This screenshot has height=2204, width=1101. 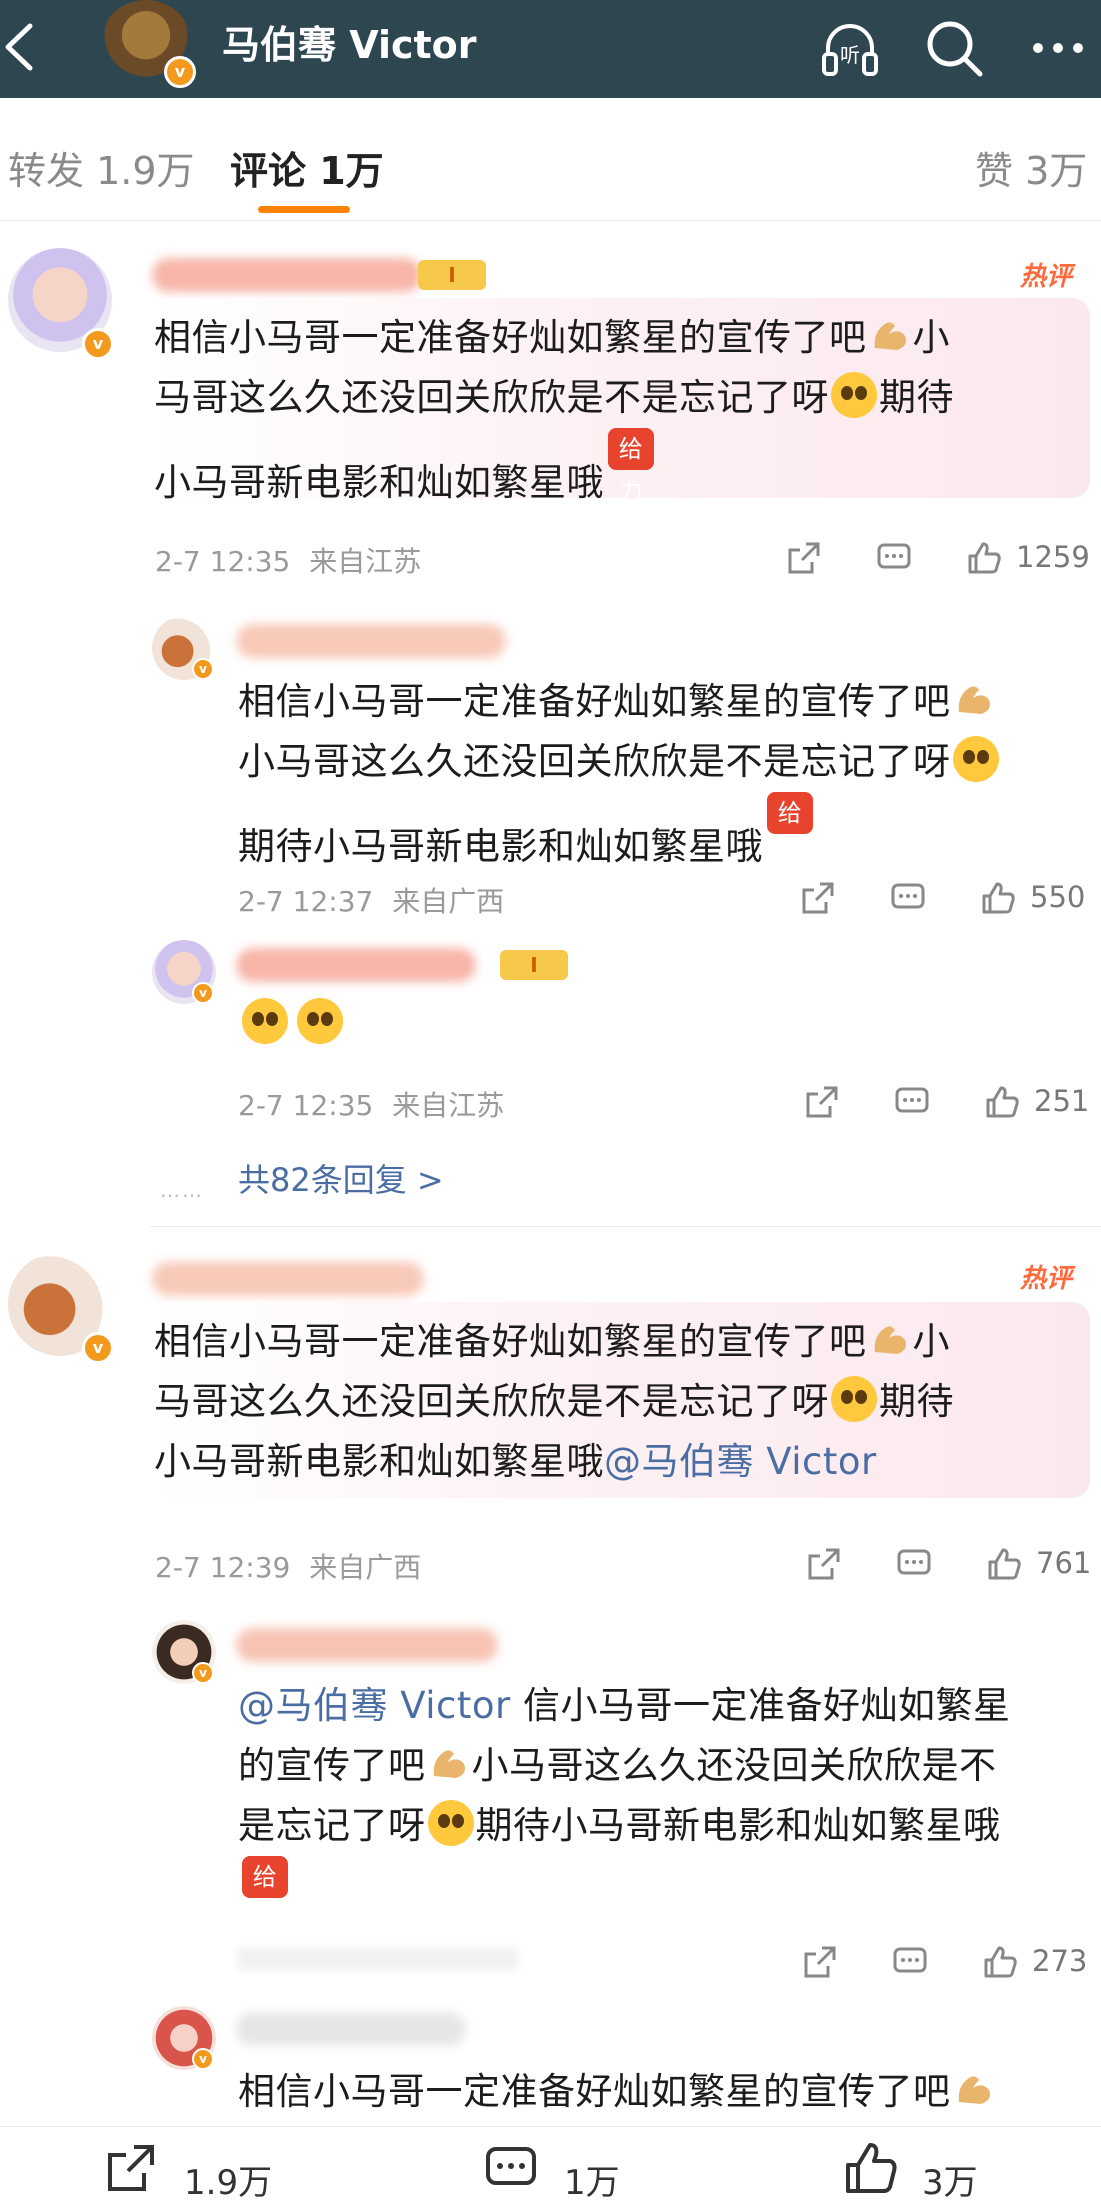 I want to click on repost-icon, so click(x=131, y=2168).